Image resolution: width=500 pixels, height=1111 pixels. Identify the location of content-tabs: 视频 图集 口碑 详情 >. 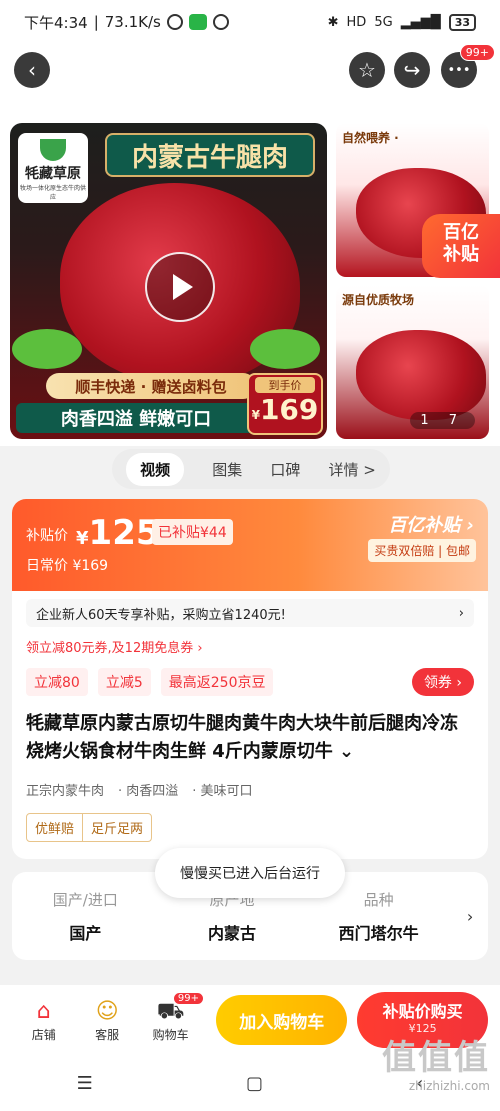
(251, 469).